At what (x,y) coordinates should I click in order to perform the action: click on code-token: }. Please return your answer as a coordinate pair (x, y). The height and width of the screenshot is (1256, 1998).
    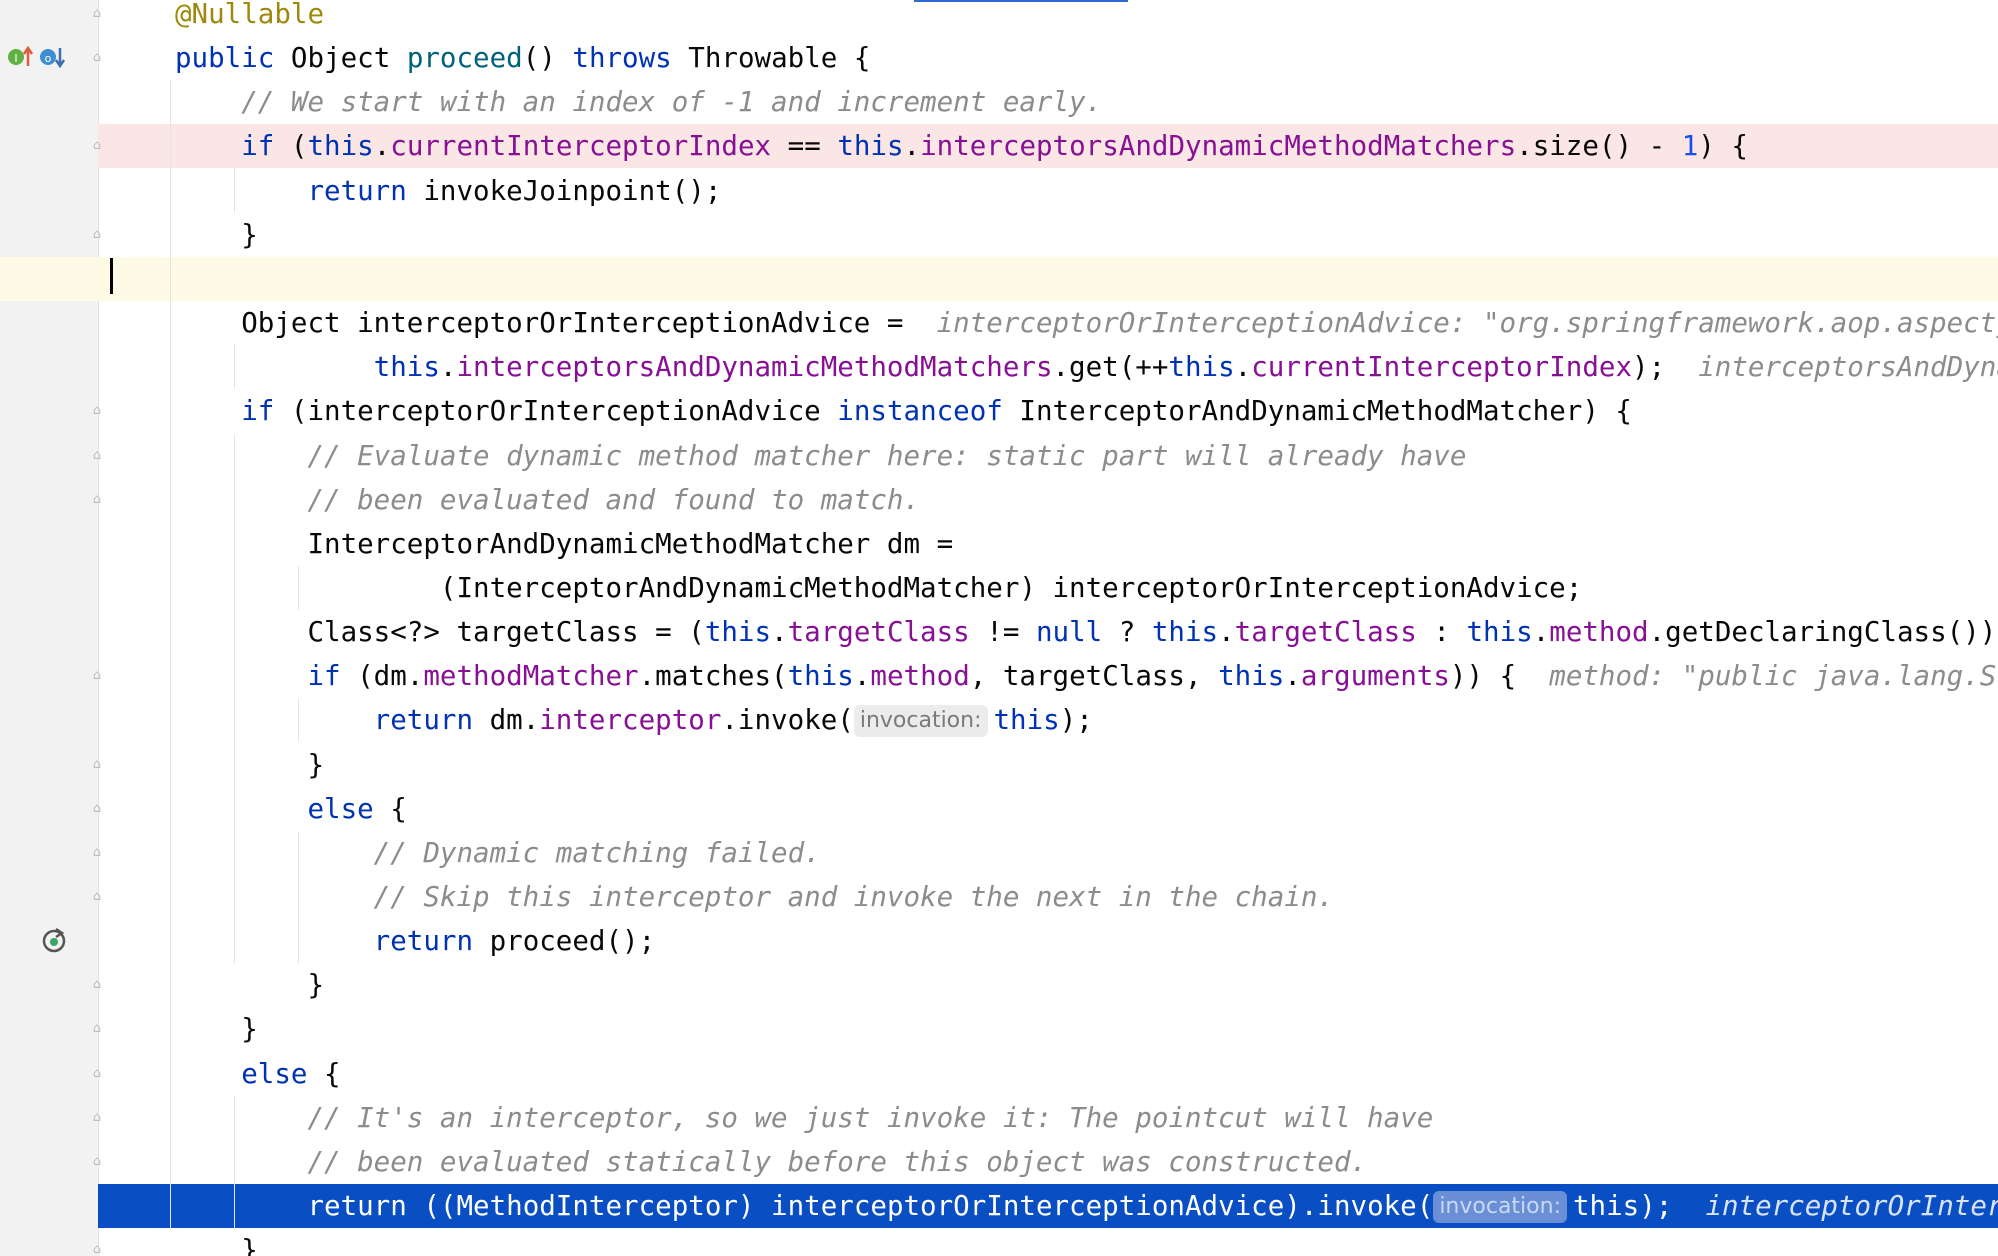
    Looking at the image, I should click on (250, 765).